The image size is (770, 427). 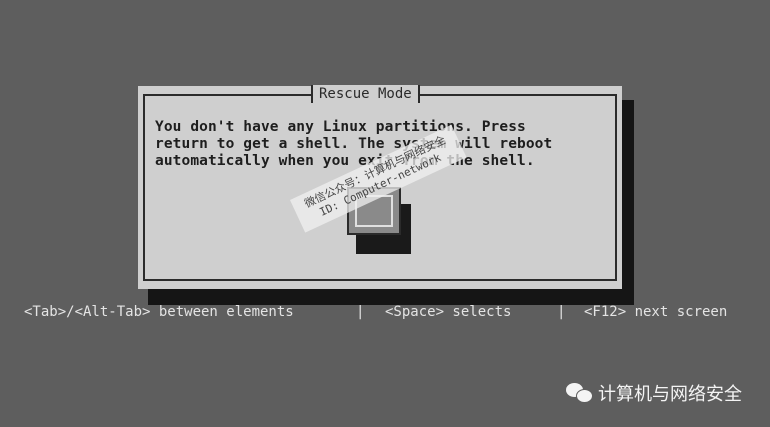 What do you see at coordinates (159, 312) in the screenshot?
I see `status-hint-tab: <Tab>/<Alt-Tab> between elements` at bounding box center [159, 312].